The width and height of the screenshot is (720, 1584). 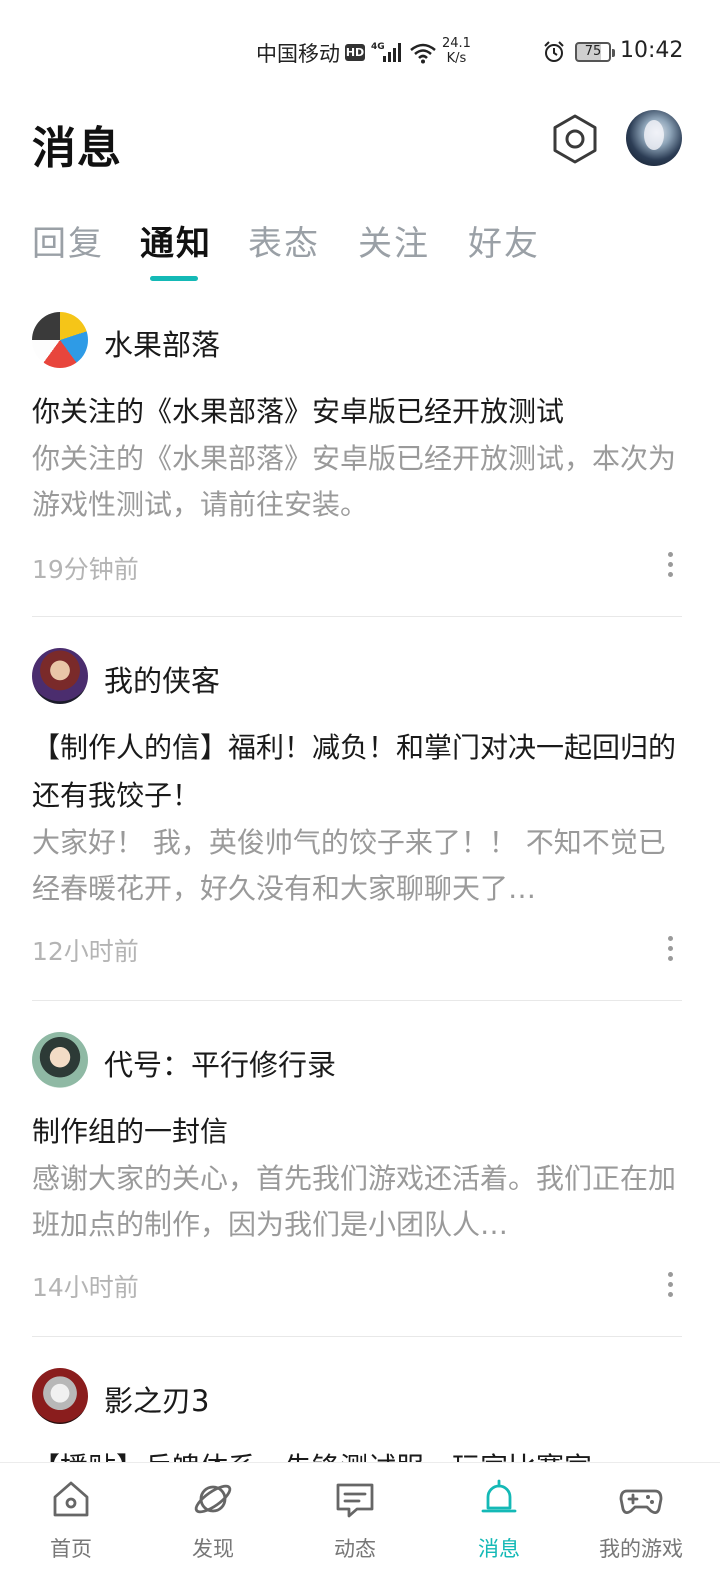 What do you see at coordinates (423, 53) in the screenshot?
I see `wifi-icon` at bounding box center [423, 53].